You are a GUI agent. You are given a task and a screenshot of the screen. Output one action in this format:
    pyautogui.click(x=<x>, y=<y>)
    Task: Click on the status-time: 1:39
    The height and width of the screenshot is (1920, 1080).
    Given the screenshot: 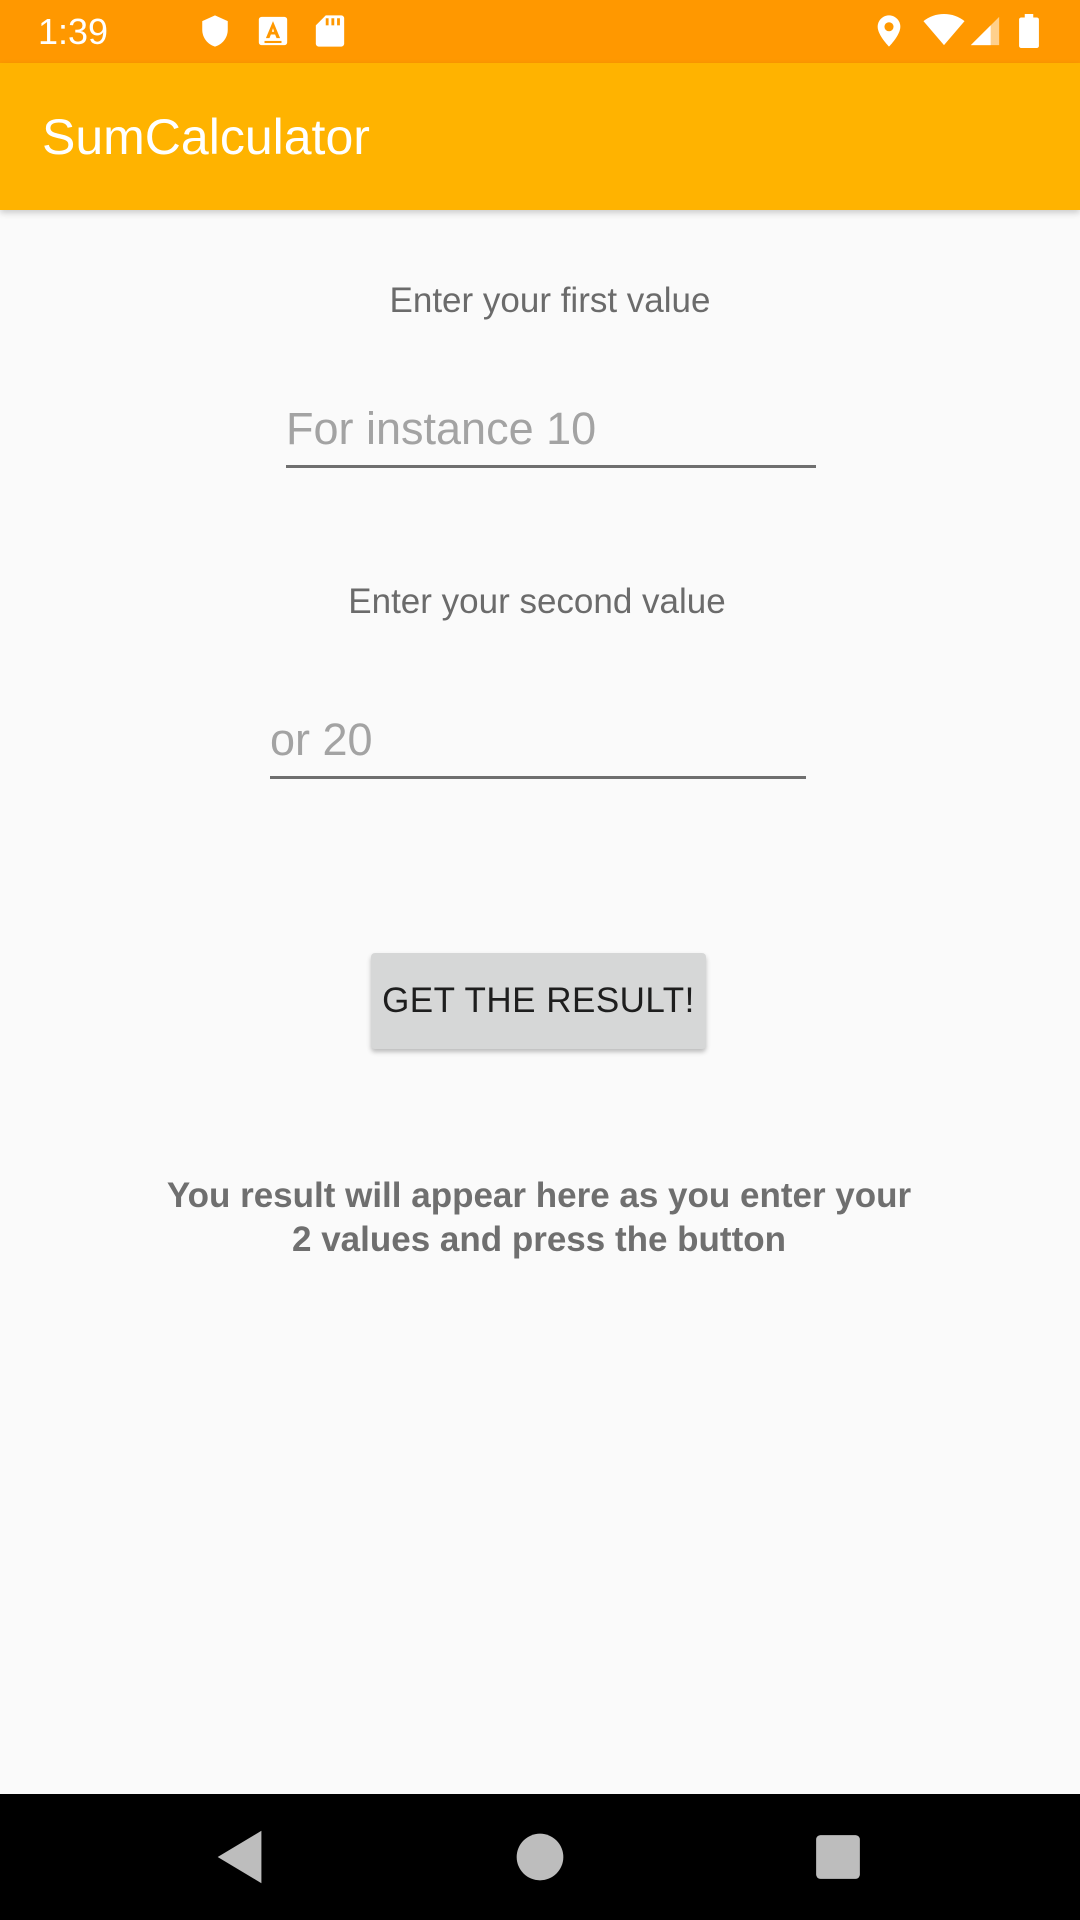 What is the action you would take?
    pyautogui.click(x=73, y=31)
    